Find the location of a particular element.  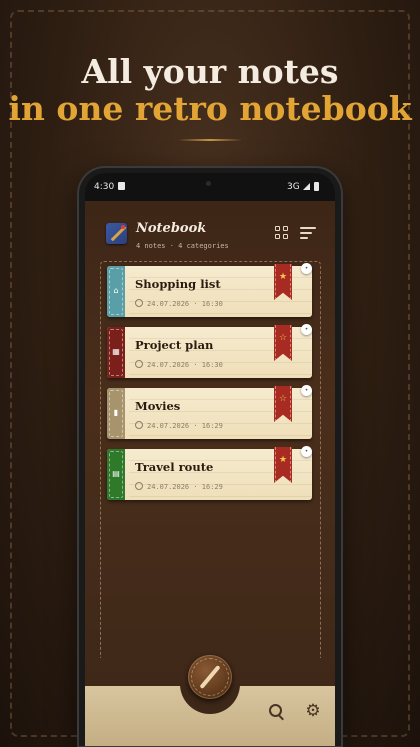

note-card-travel-route: ▤ Travel route 24.07.2026 · 16:29 ★ • is located at coordinates (209, 473).